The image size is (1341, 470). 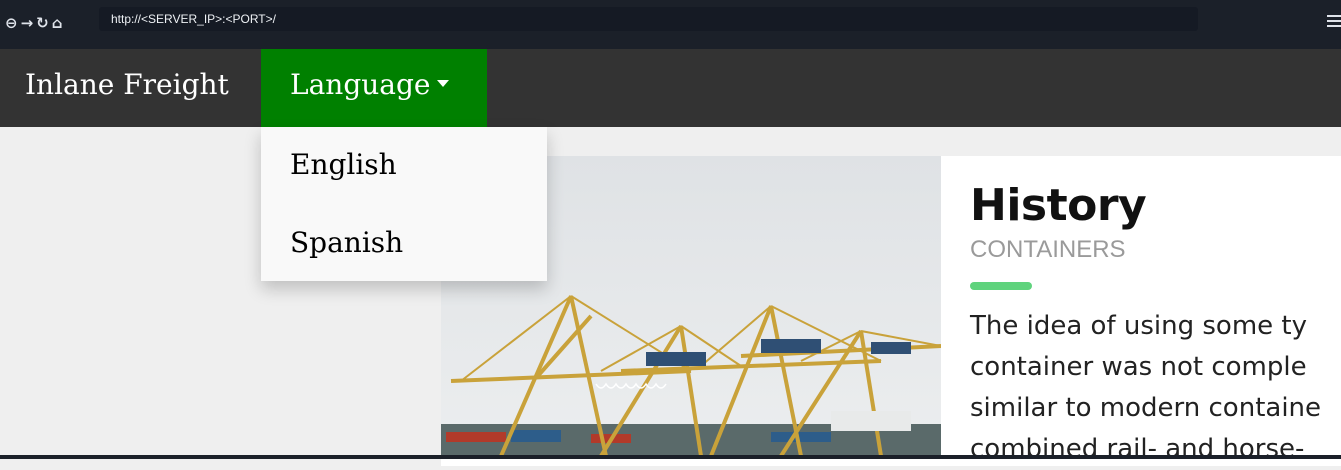 I want to click on browser-nav-buttons: ⊖ → ↻ ⌂, so click(x=33, y=23).